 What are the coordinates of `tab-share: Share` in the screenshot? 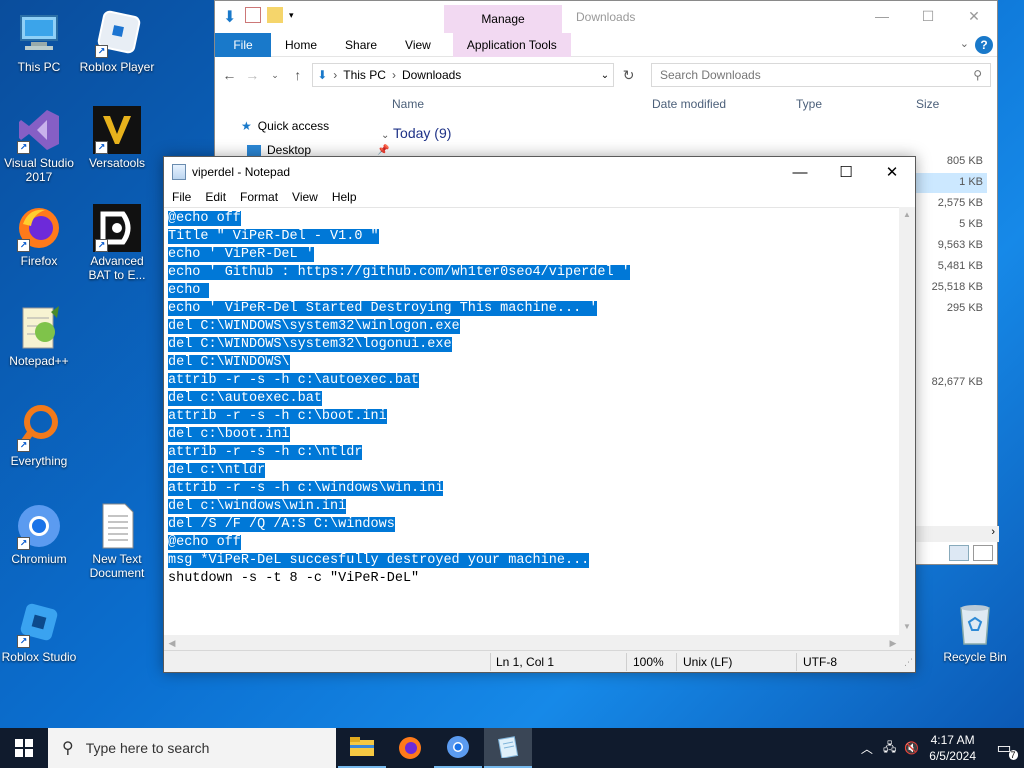 It's located at (361, 45).